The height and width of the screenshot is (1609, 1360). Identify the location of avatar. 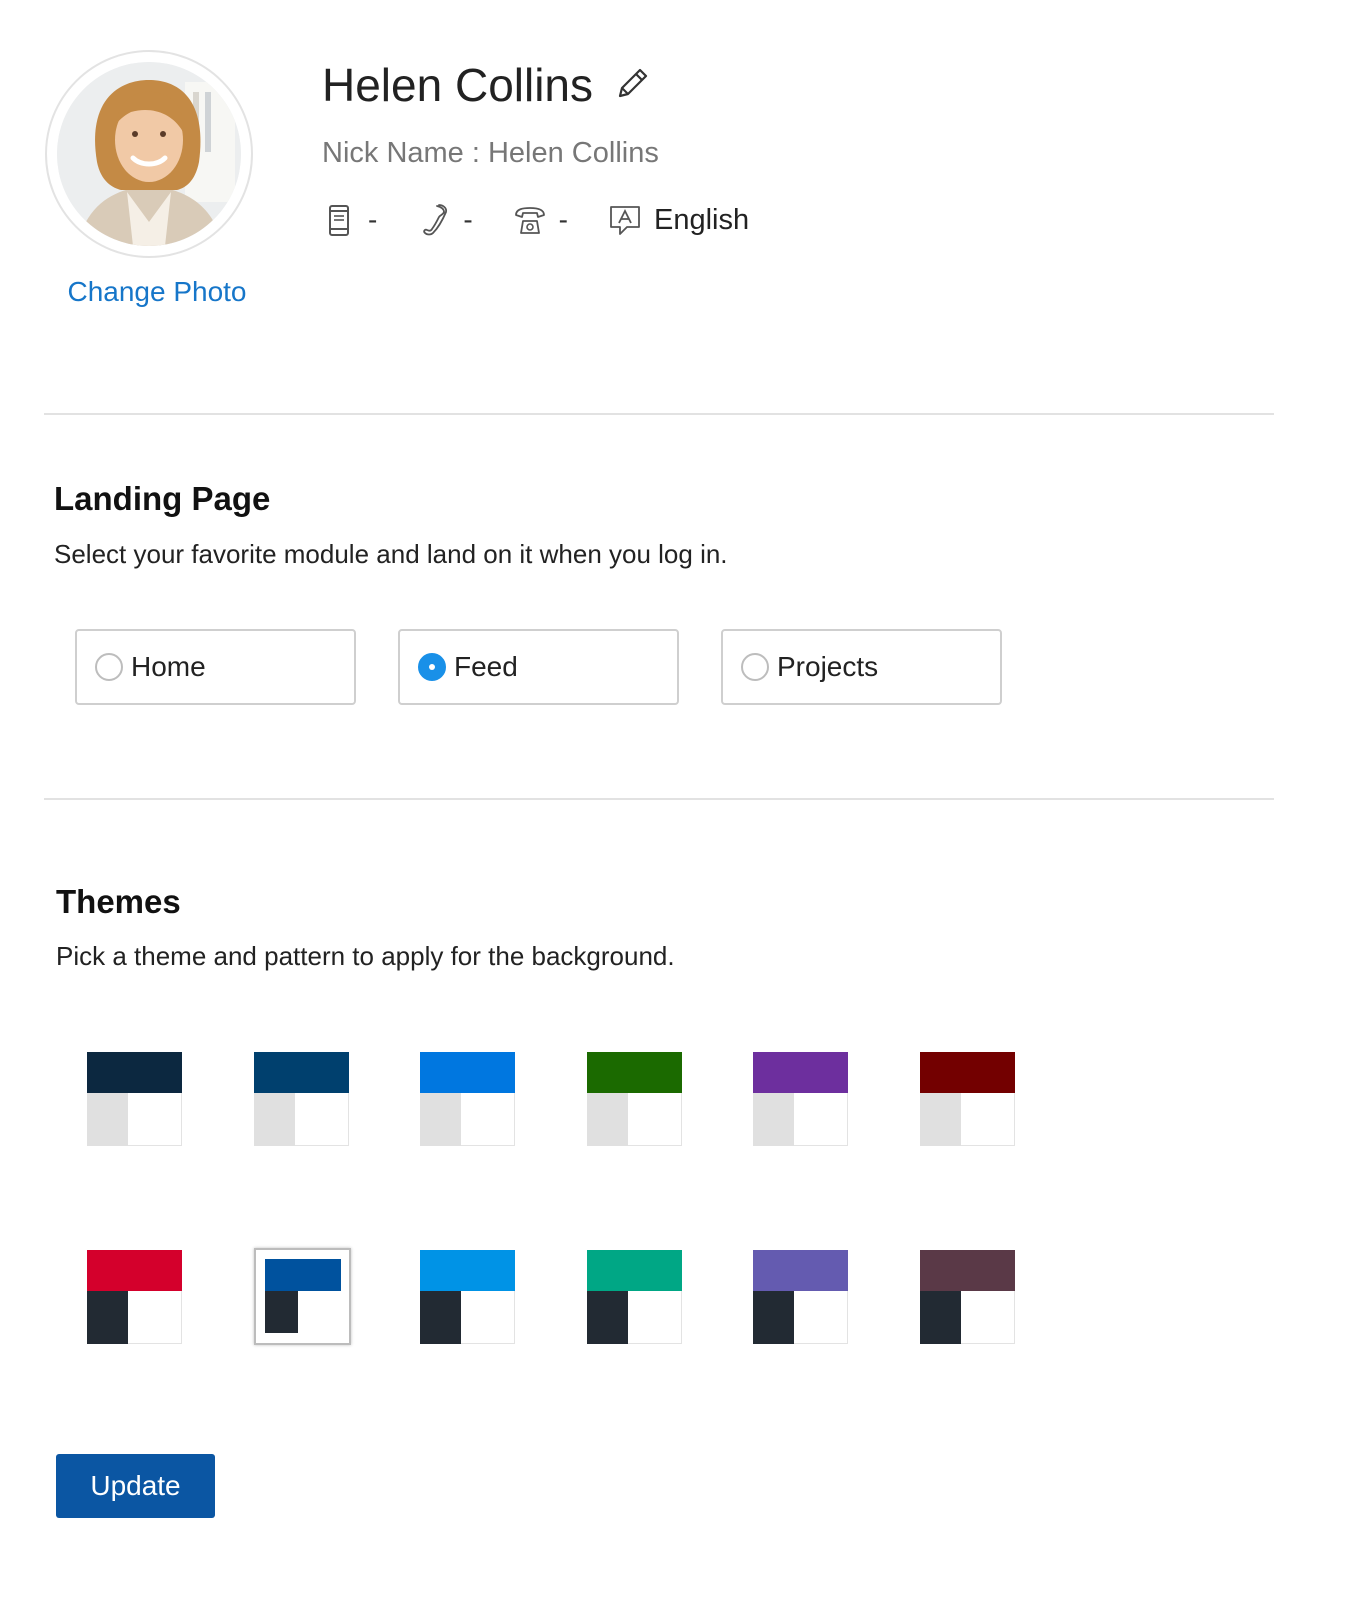
(149, 154).